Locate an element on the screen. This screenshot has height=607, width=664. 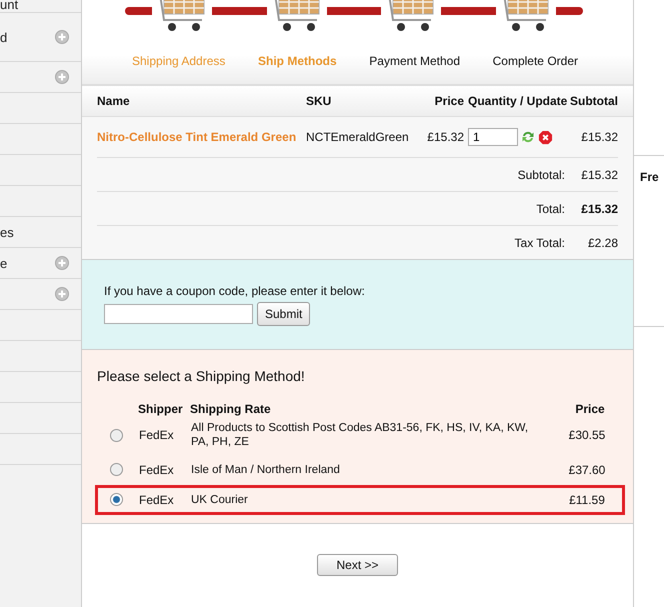
checkout-step: Payment Method is located at coordinates (414, 61).